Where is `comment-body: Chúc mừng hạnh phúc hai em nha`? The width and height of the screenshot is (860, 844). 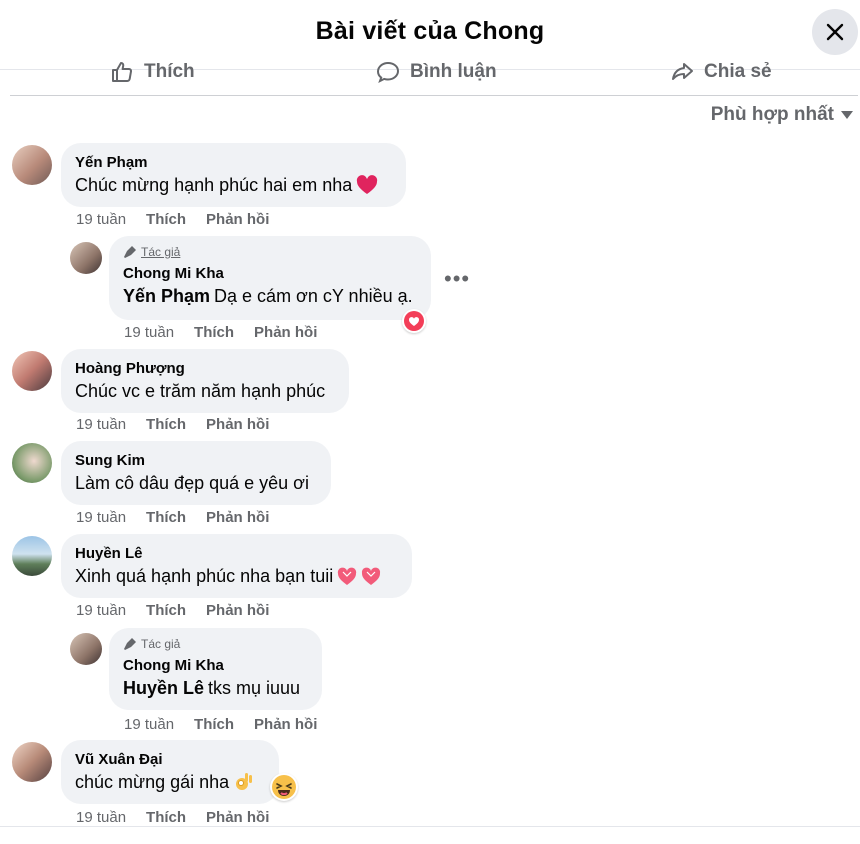 comment-body: Chúc mừng hạnh phúc hai em nha is located at coordinates (214, 185).